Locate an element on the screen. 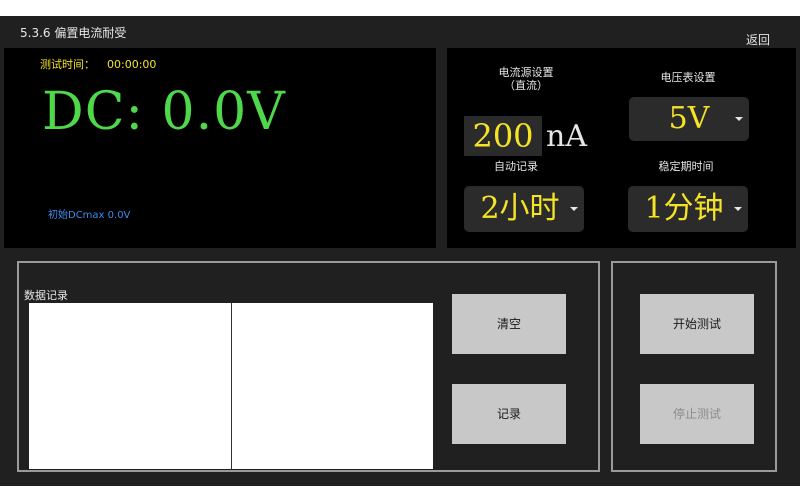 The image size is (800, 500). stabilization-dropdown: 1分钟 is located at coordinates (688, 209).